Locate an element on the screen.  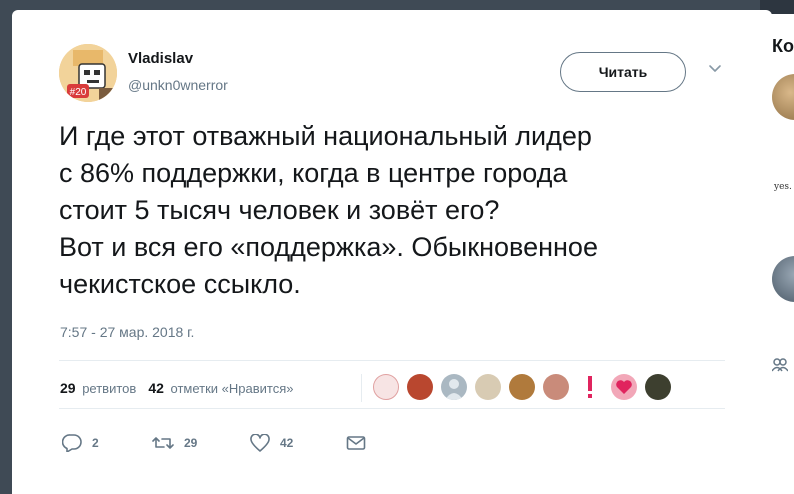
retweet-count: 29 is located at coordinates (191, 443).